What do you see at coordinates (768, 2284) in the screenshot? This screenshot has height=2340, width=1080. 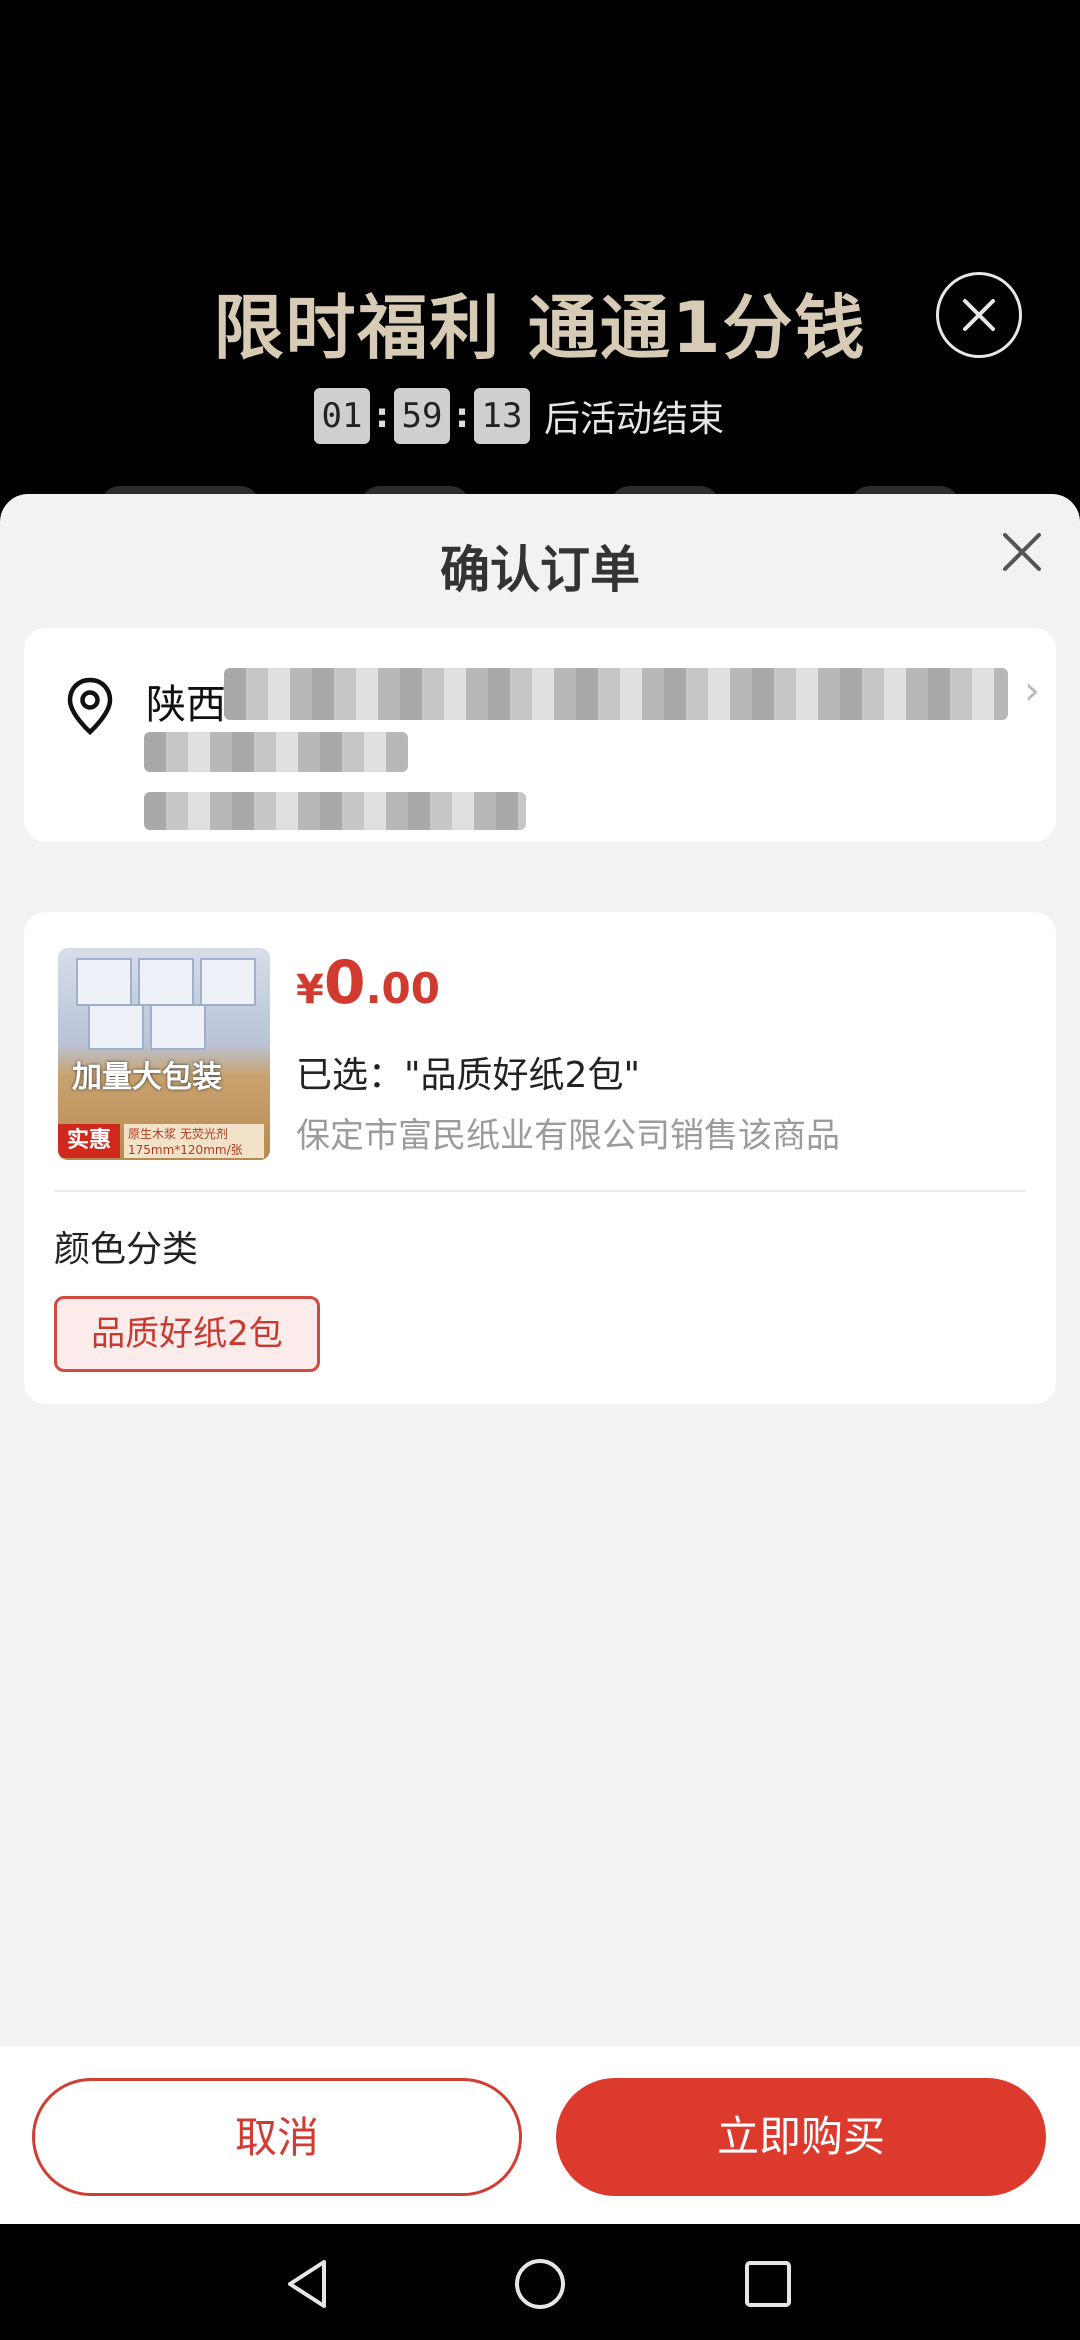 I see `recents-square-icon` at bounding box center [768, 2284].